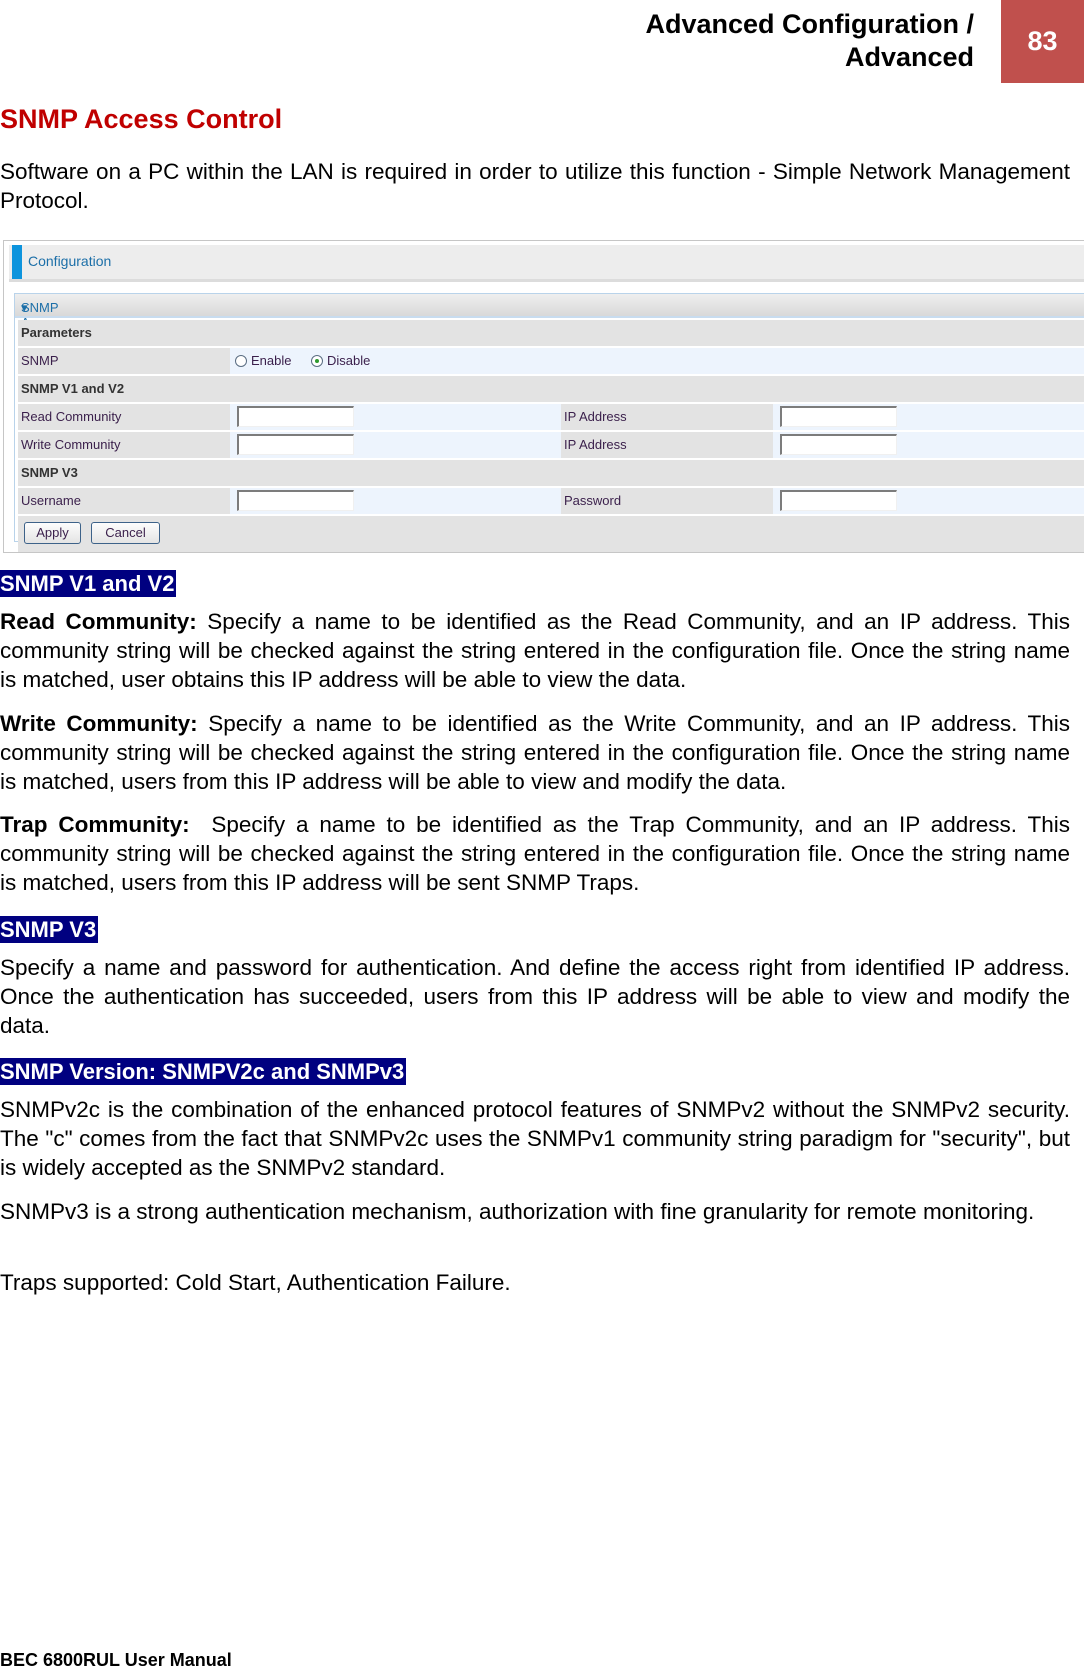  What do you see at coordinates (241, 361) in the screenshot?
I see `snmp-enable-radio` at bounding box center [241, 361].